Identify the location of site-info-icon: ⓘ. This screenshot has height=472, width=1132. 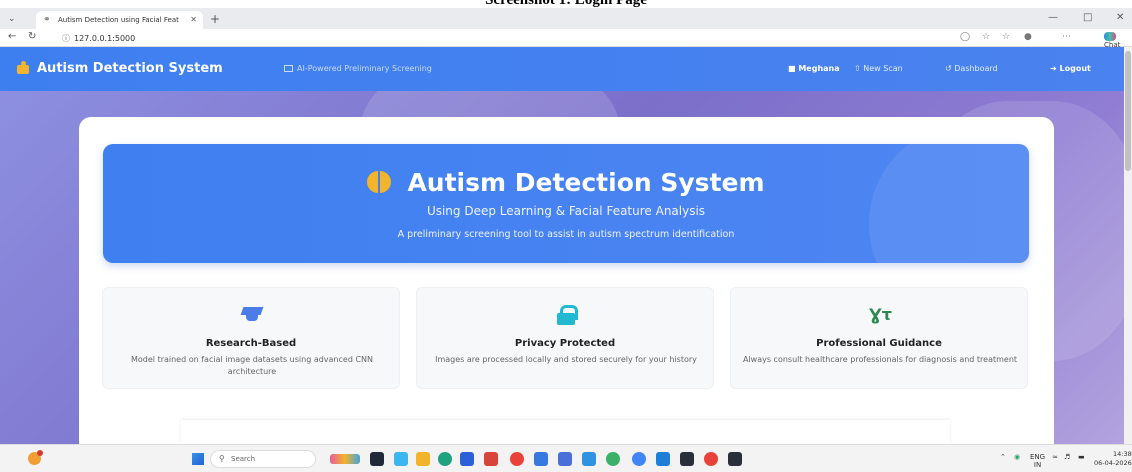
(66, 38).